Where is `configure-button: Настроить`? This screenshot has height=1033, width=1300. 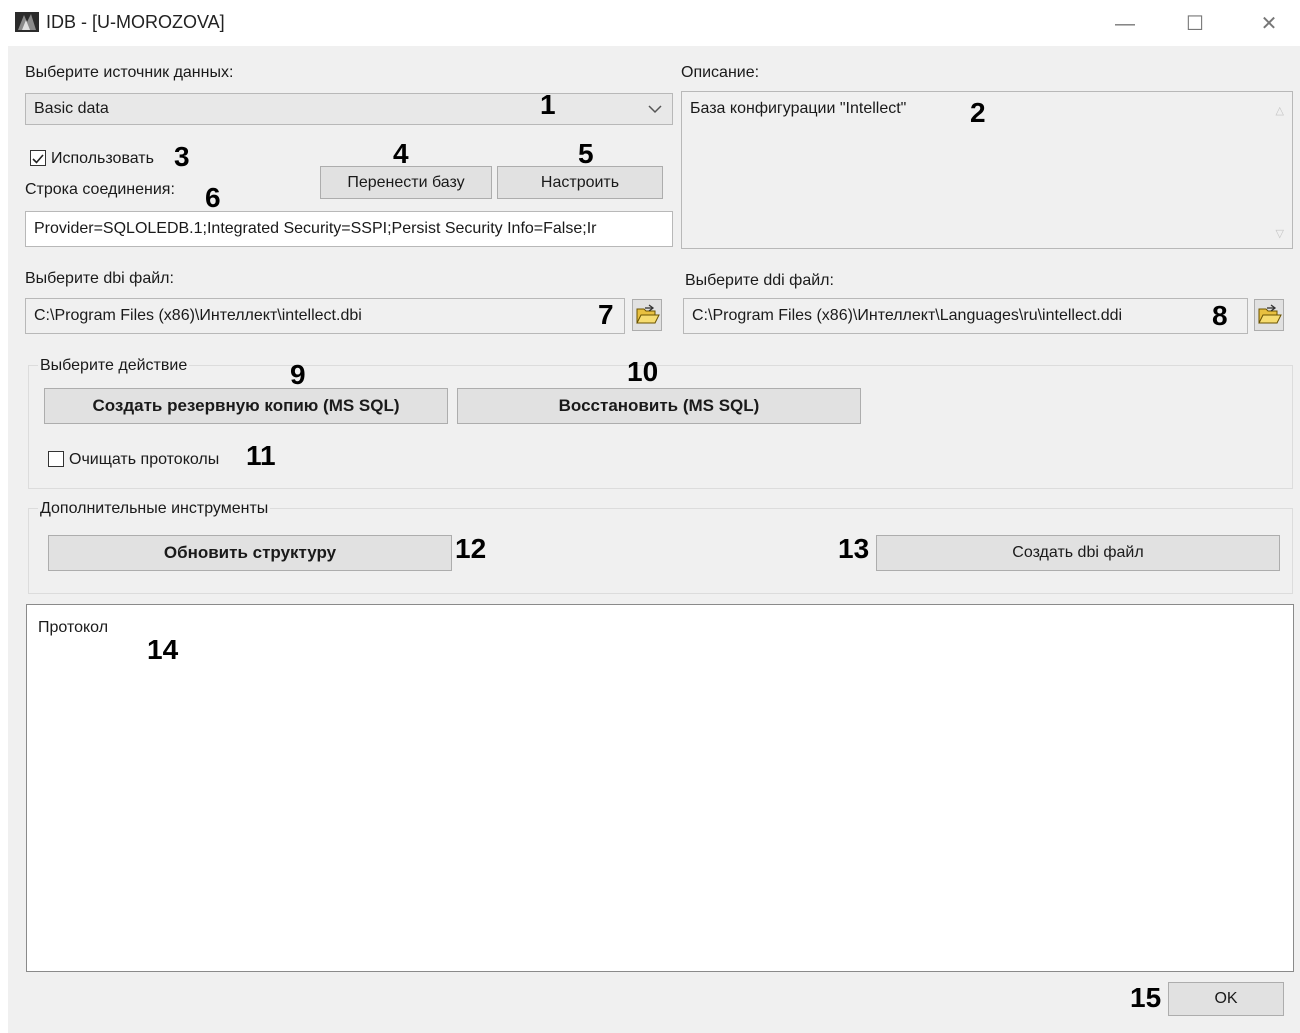
configure-button: Настроить is located at coordinates (580, 182).